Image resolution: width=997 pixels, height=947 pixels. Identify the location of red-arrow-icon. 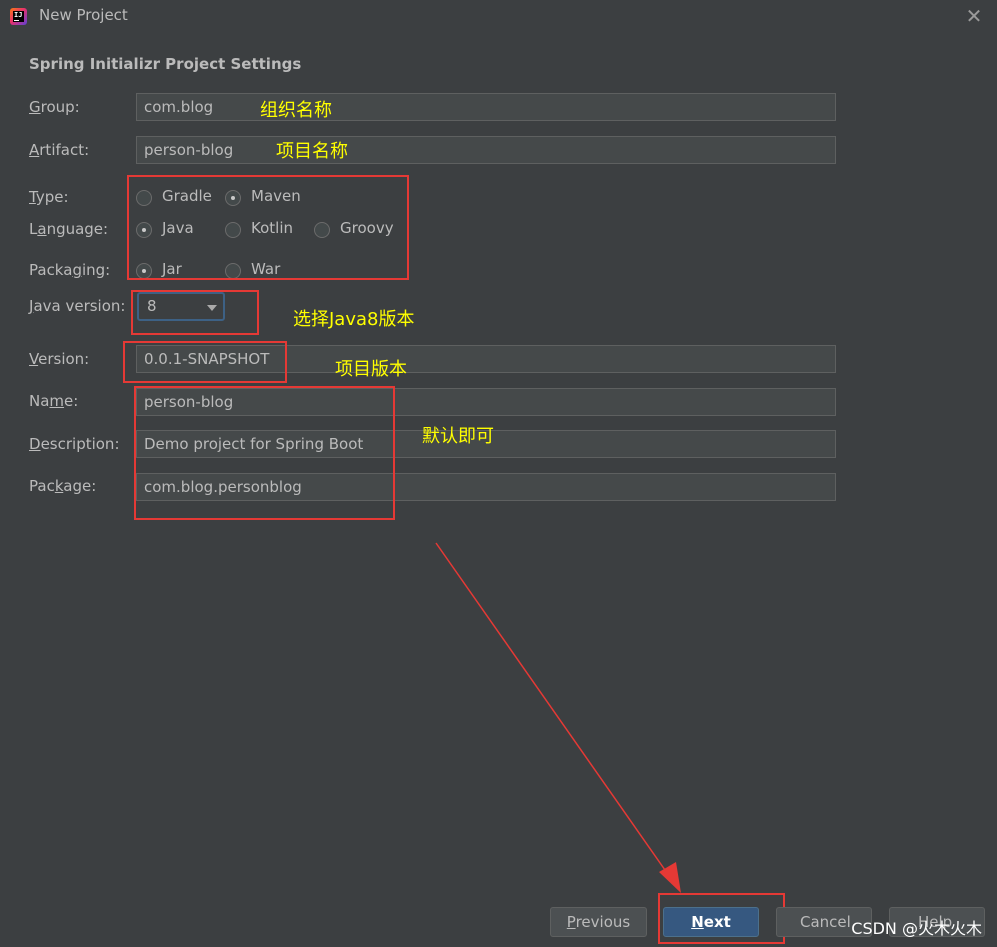
(558, 717).